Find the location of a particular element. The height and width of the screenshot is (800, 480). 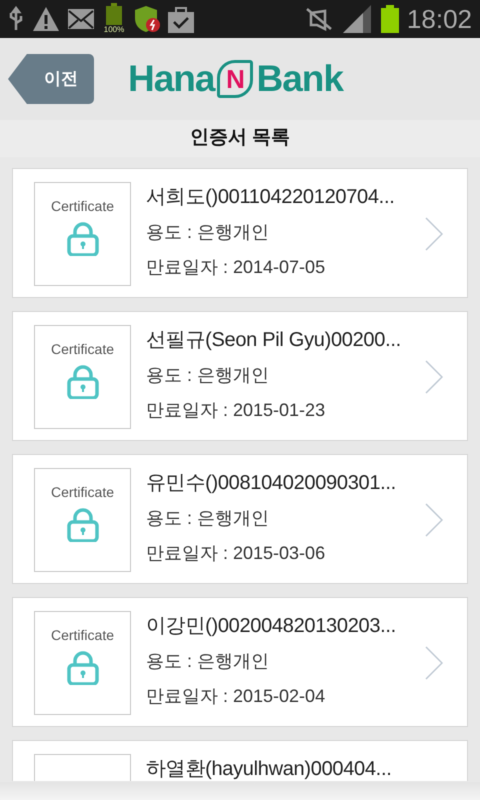

back-button: 이전 is located at coordinates (51, 79).